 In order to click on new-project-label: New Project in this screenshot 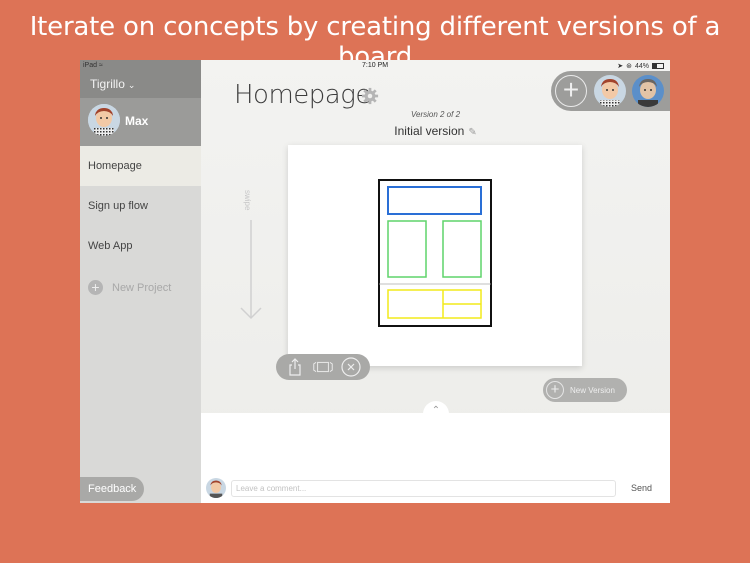, I will do `click(142, 287)`.